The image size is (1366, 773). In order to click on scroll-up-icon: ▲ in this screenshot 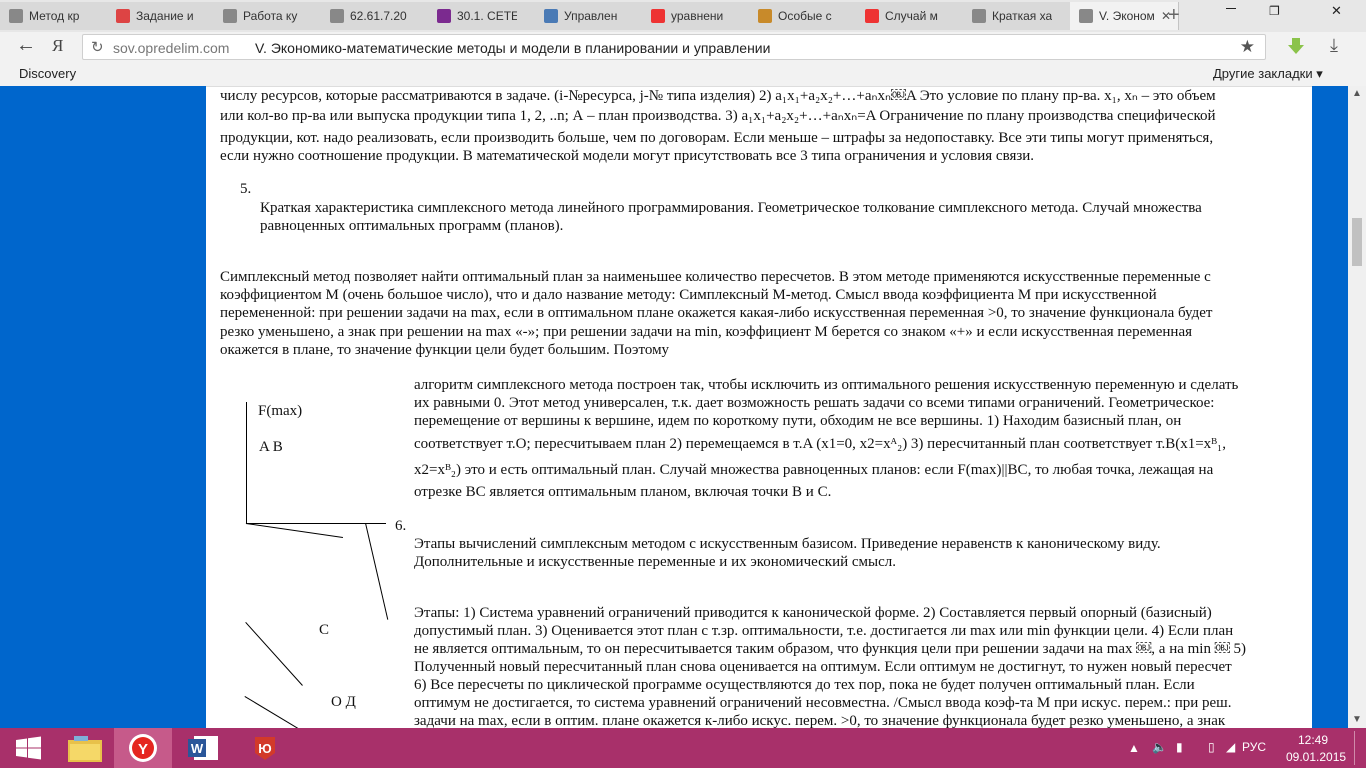, I will do `click(1357, 93)`.